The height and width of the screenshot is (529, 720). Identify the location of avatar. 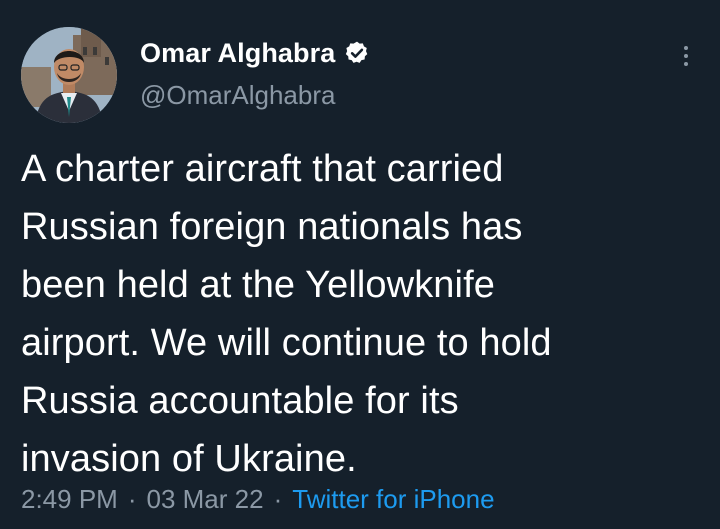
(69, 75).